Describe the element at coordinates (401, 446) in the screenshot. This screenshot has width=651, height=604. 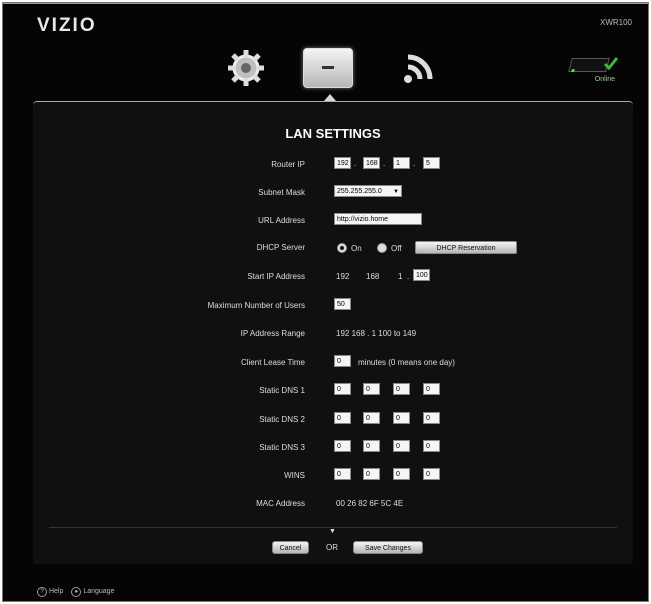
I see `static-dns-3-octet-3: 0` at that location.